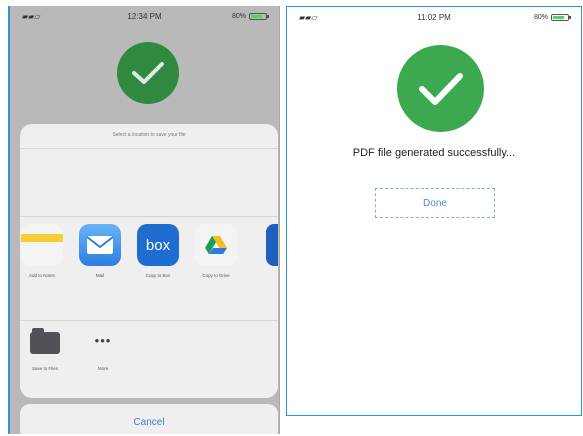 The height and width of the screenshot is (436, 583). I want to click on notes-icon, so click(42, 245).